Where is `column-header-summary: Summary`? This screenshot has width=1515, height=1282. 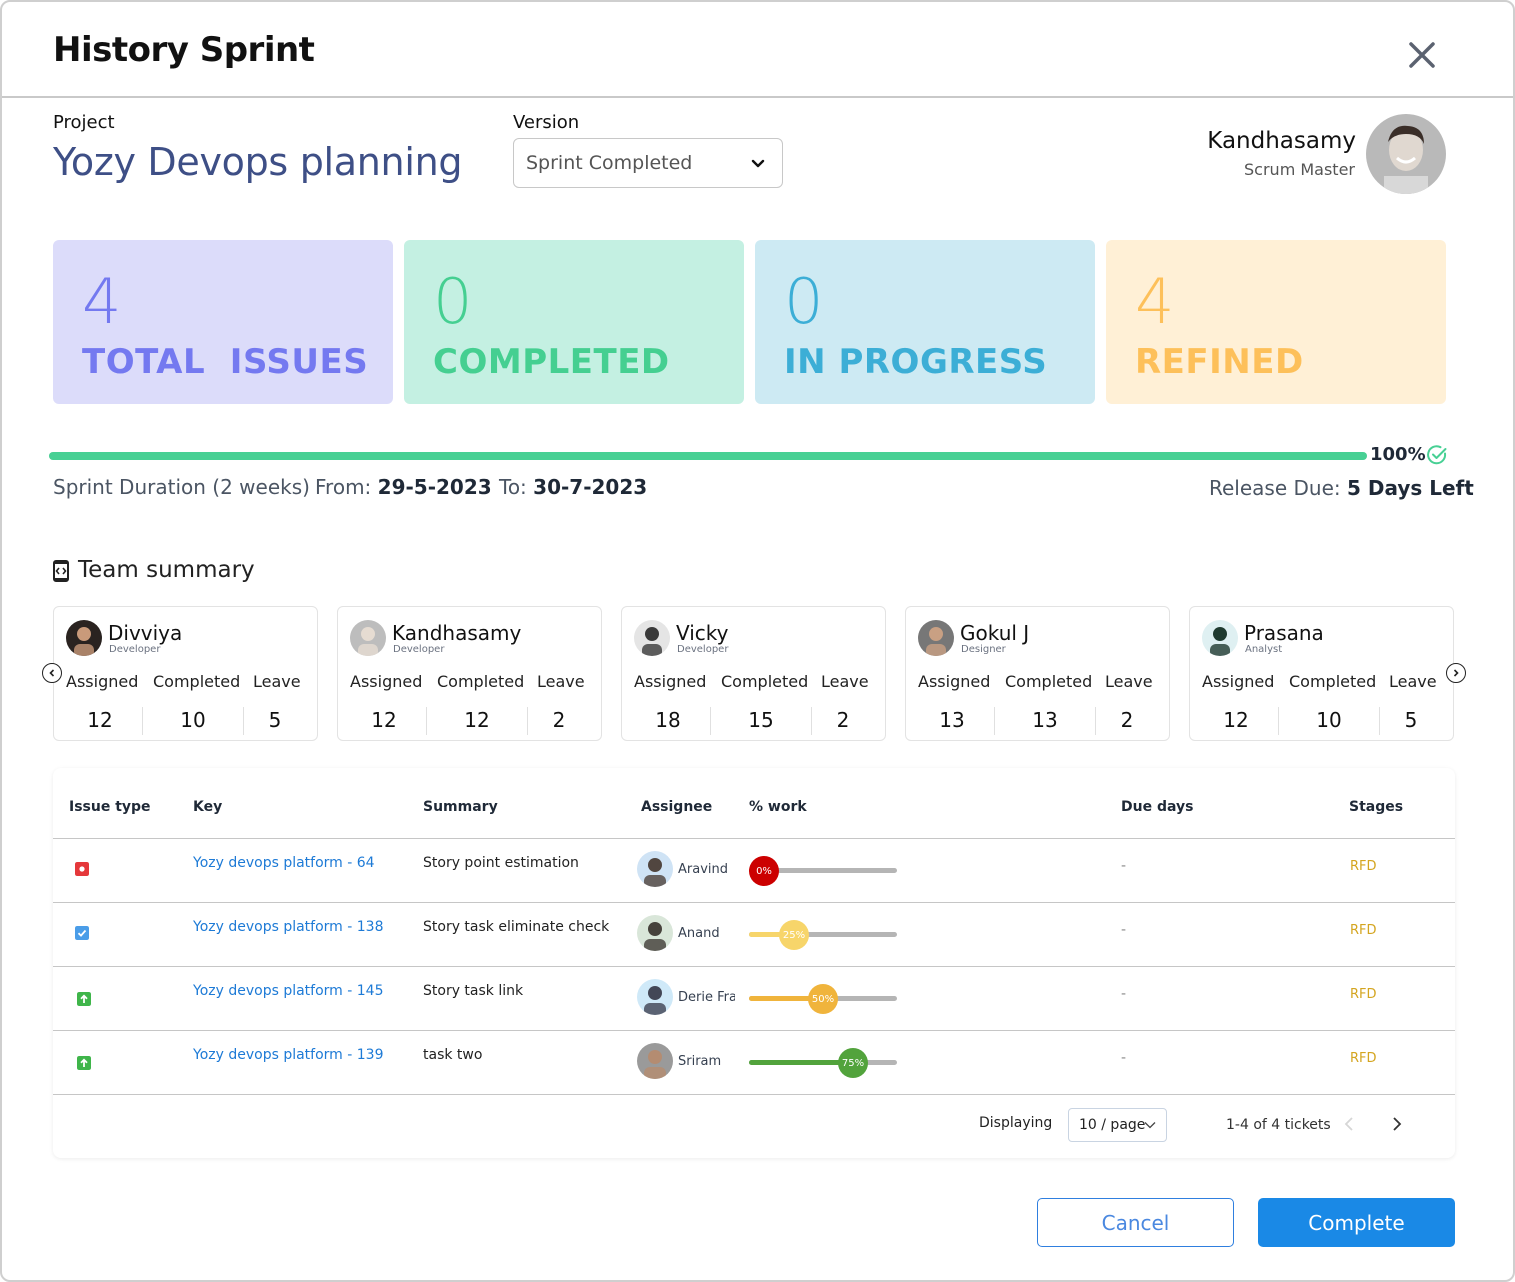 column-header-summary: Summary is located at coordinates (460, 807).